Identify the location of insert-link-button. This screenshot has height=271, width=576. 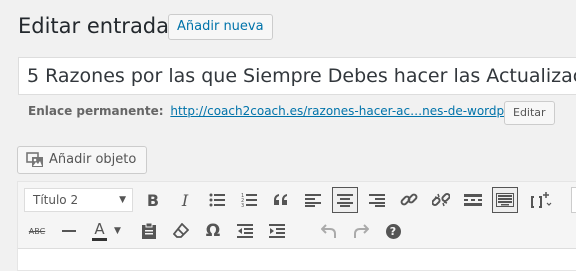
(409, 200).